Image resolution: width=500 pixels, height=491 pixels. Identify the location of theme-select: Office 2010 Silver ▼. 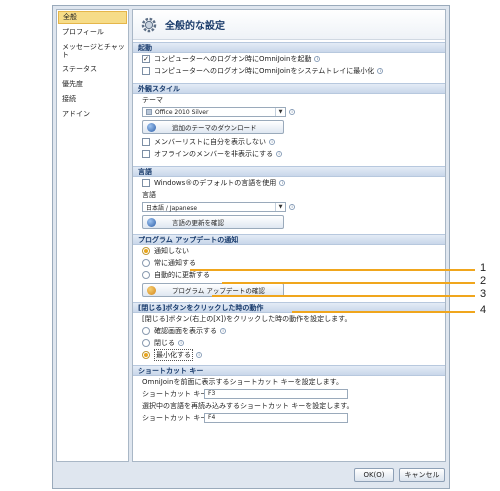
(214, 112).